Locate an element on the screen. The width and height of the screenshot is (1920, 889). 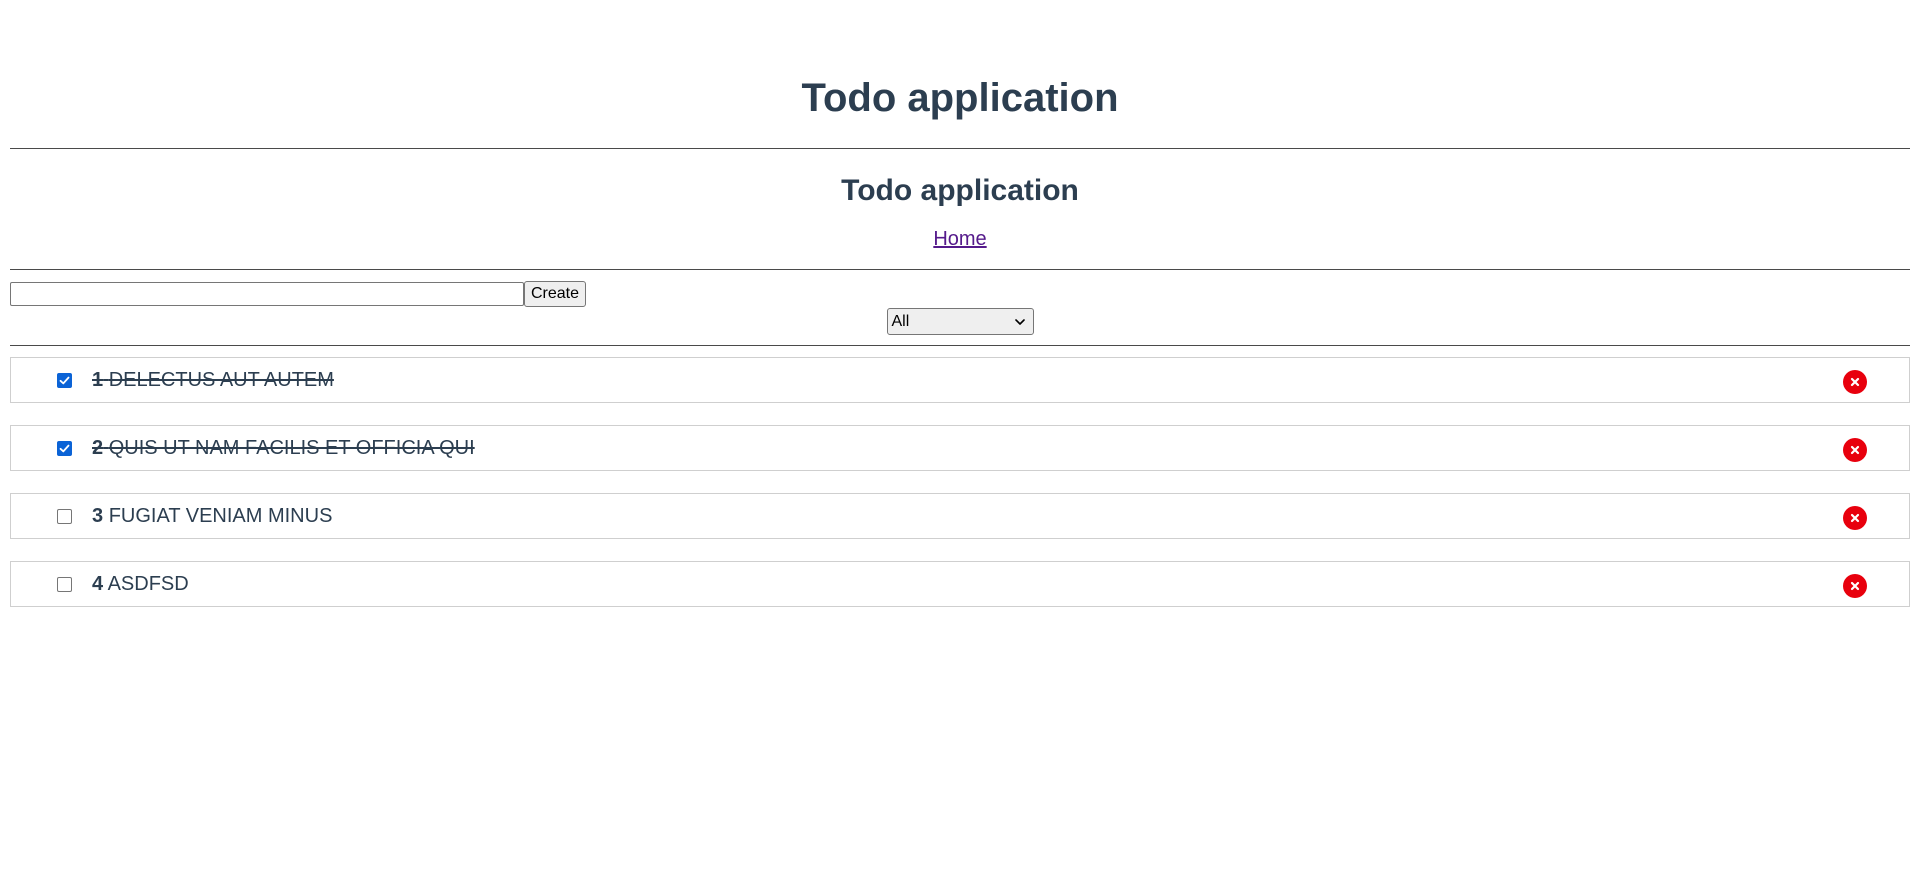
todo-text: 4 ASDFSD is located at coordinates (140, 584).